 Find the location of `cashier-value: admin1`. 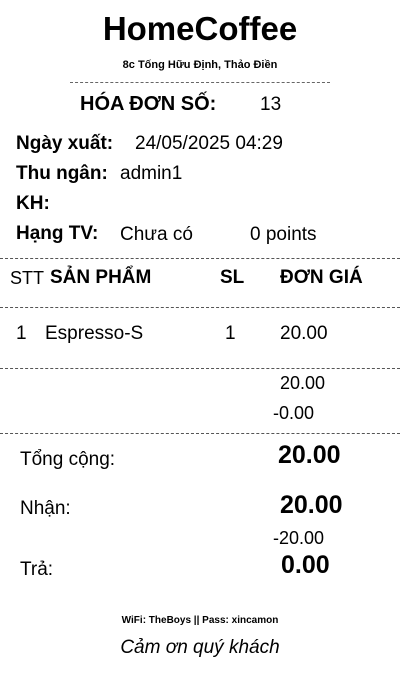

cashier-value: admin1 is located at coordinates (151, 173).